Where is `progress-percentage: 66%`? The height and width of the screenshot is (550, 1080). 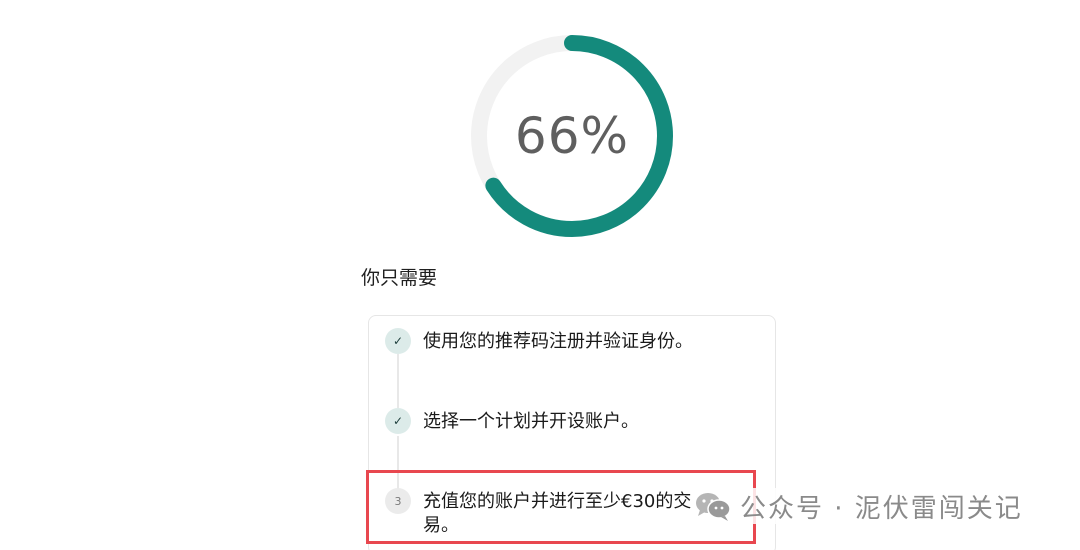
progress-percentage: 66% is located at coordinates (572, 136).